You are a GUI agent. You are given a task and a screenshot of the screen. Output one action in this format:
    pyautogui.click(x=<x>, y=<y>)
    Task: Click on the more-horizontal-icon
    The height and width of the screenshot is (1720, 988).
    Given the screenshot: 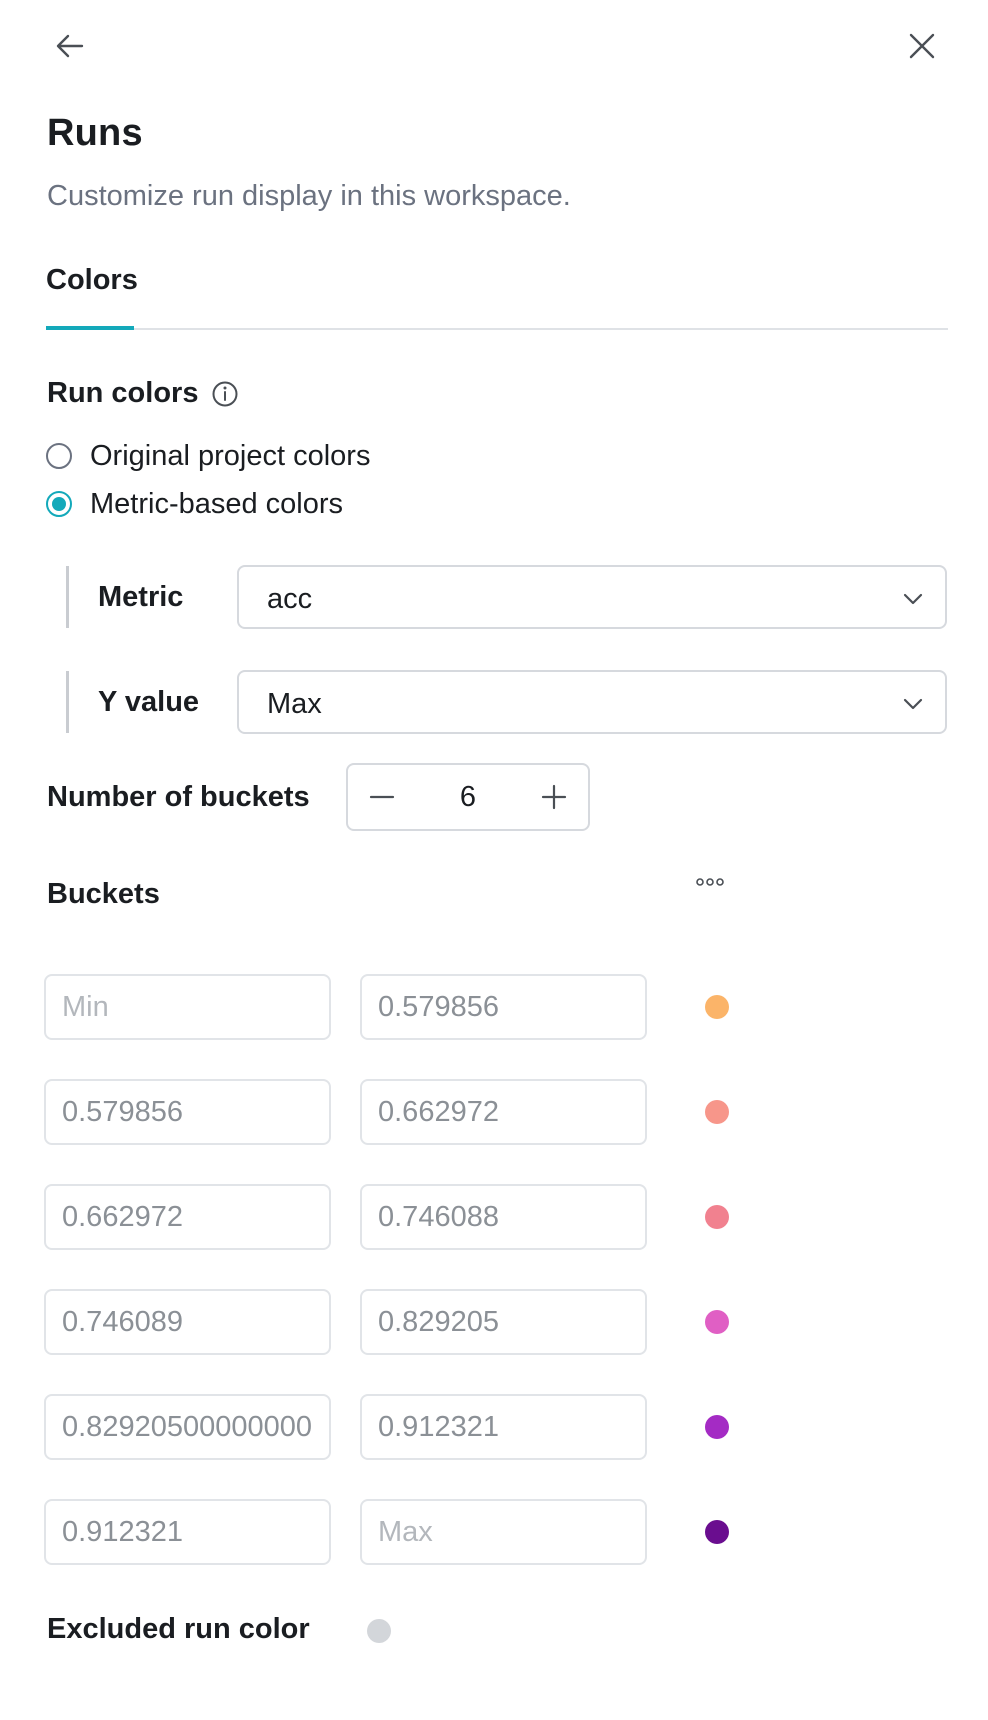 What is the action you would take?
    pyautogui.click(x=710, y=882)
    